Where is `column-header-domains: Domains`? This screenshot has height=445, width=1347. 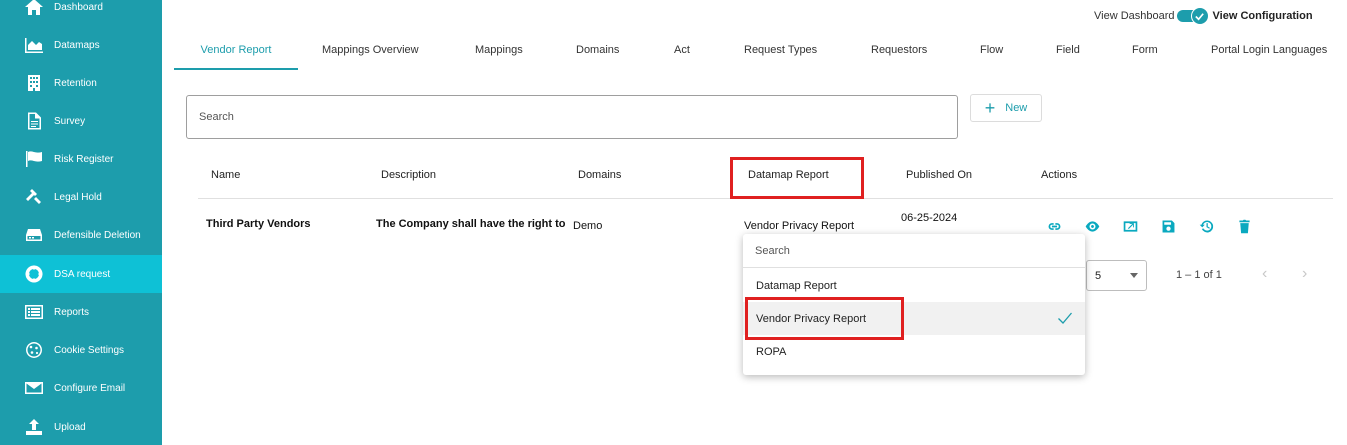 column-header-domains: Domains is located at coordinates (599, 175).